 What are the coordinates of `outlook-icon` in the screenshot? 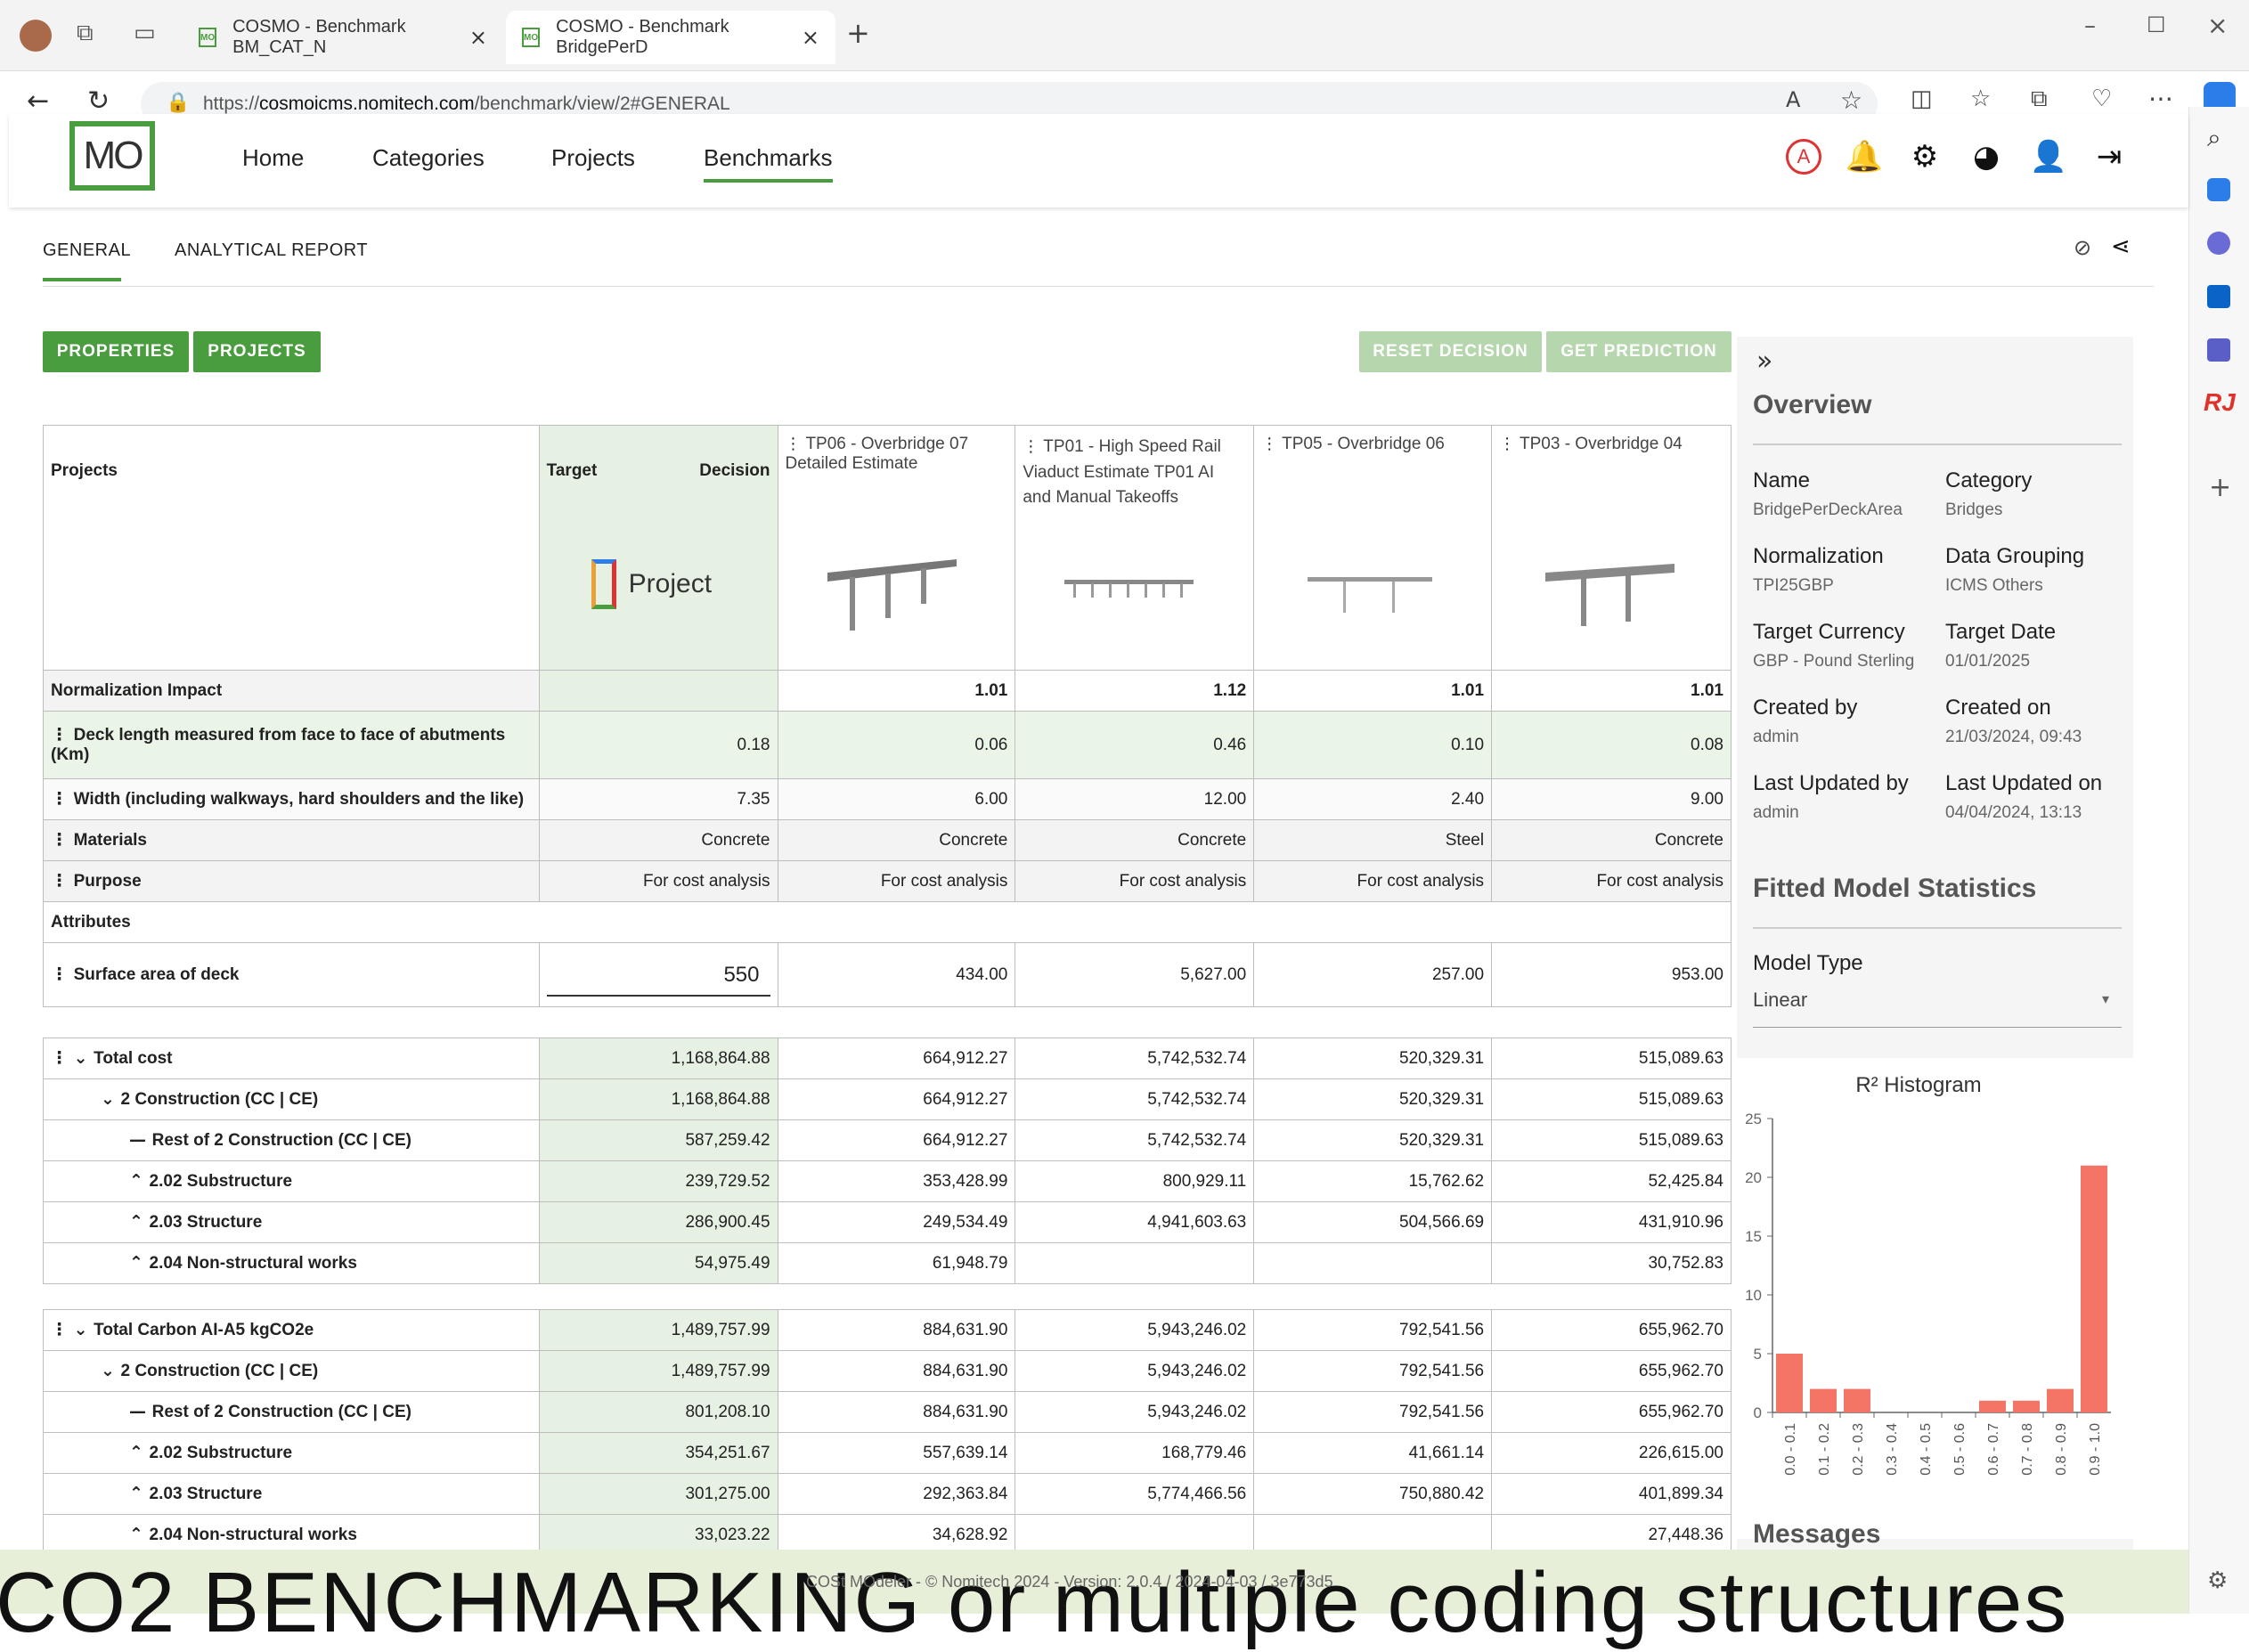 It's located at (2218, 296).